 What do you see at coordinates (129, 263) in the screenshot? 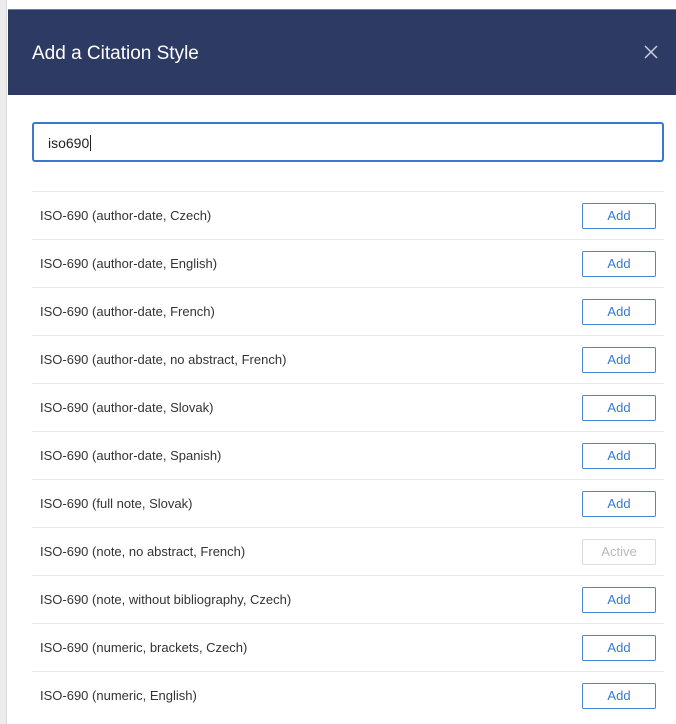
I see `citation-style-label: ISO-690 (author-date, English)` at bounding box center [129, 263].